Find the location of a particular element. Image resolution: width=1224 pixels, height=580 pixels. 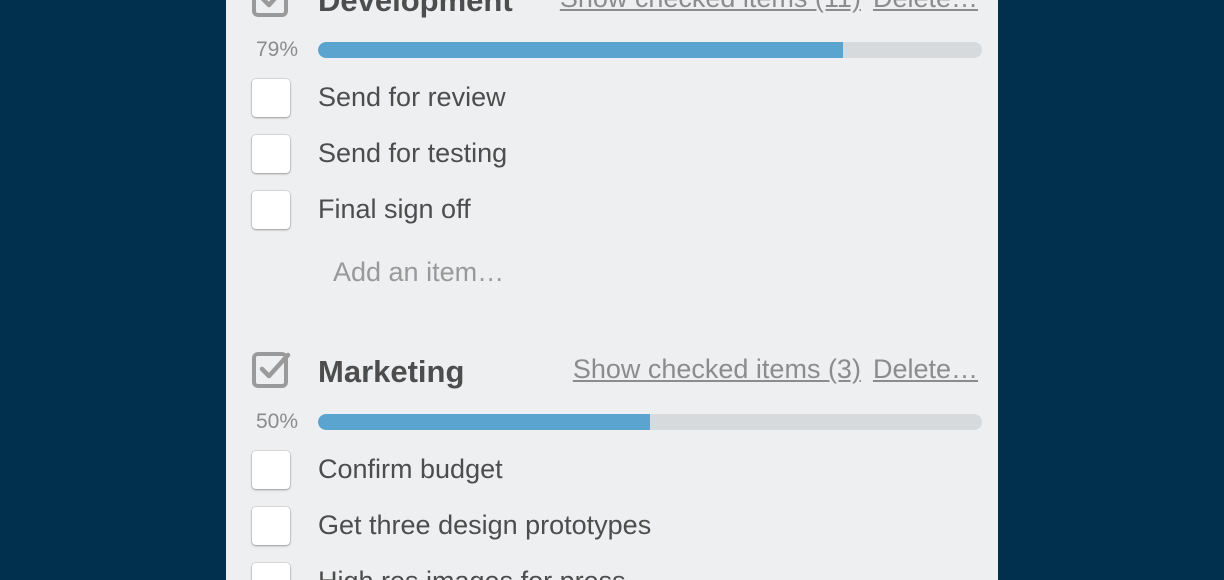

checklist-title: Marketing is located at coordinates (391, 371).